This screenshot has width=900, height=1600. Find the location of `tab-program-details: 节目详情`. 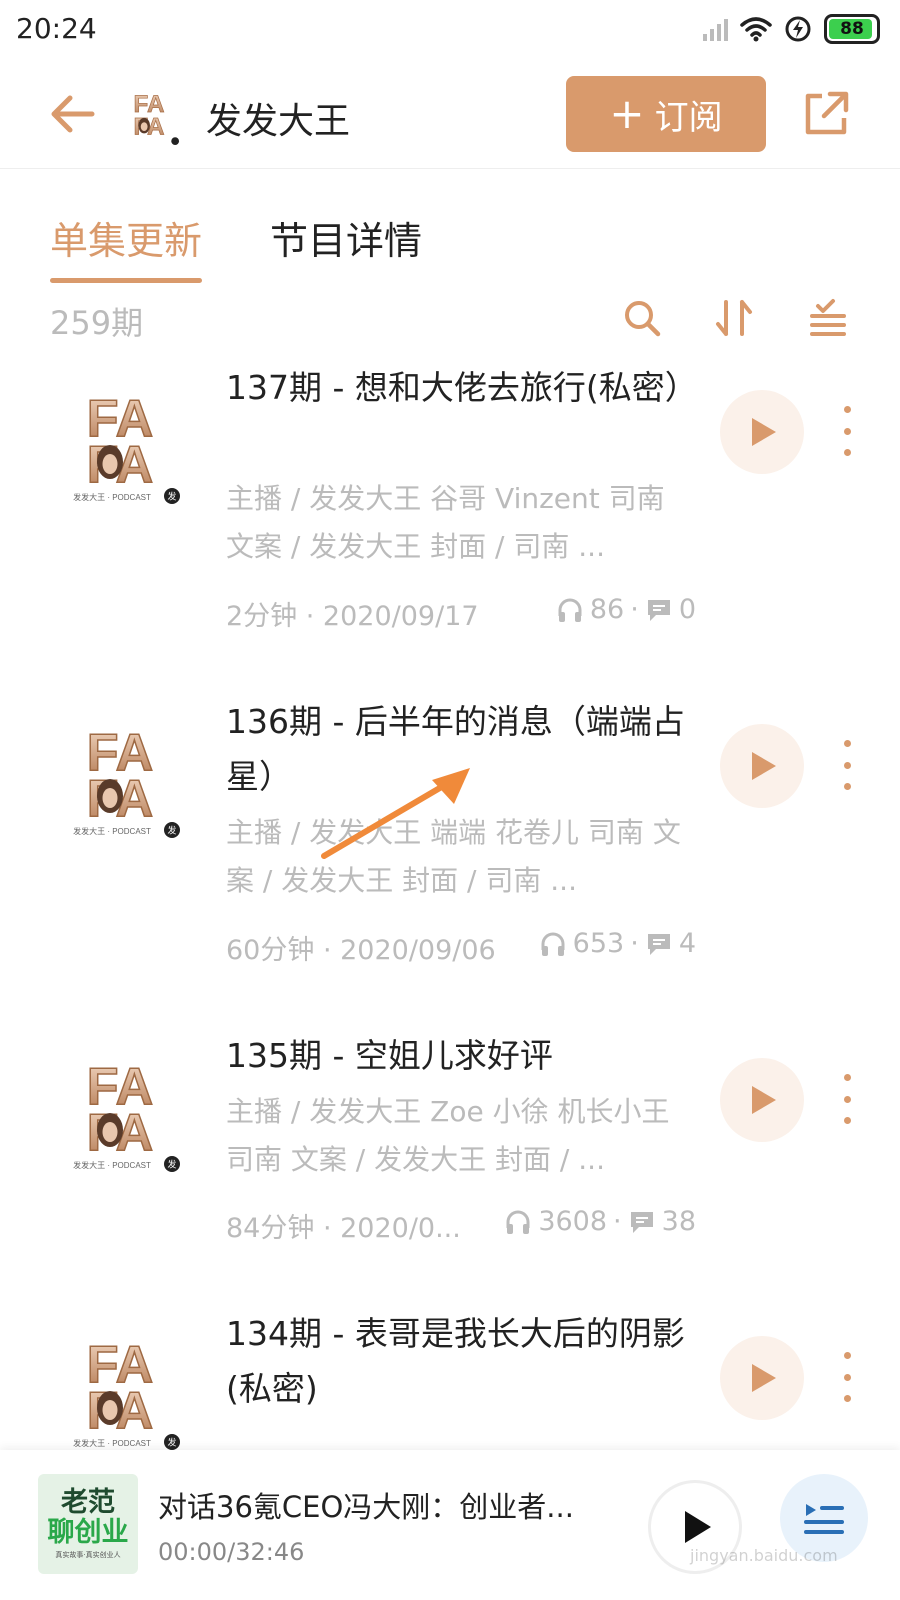

tab-program-details: 节目详情 is located at coordinates (346, 237).